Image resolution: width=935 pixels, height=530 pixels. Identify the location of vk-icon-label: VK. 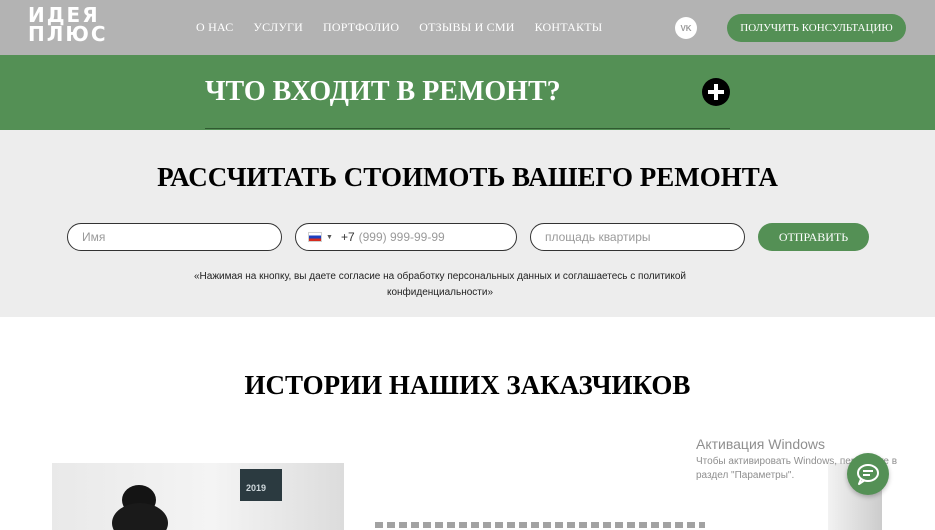
(686, 28).